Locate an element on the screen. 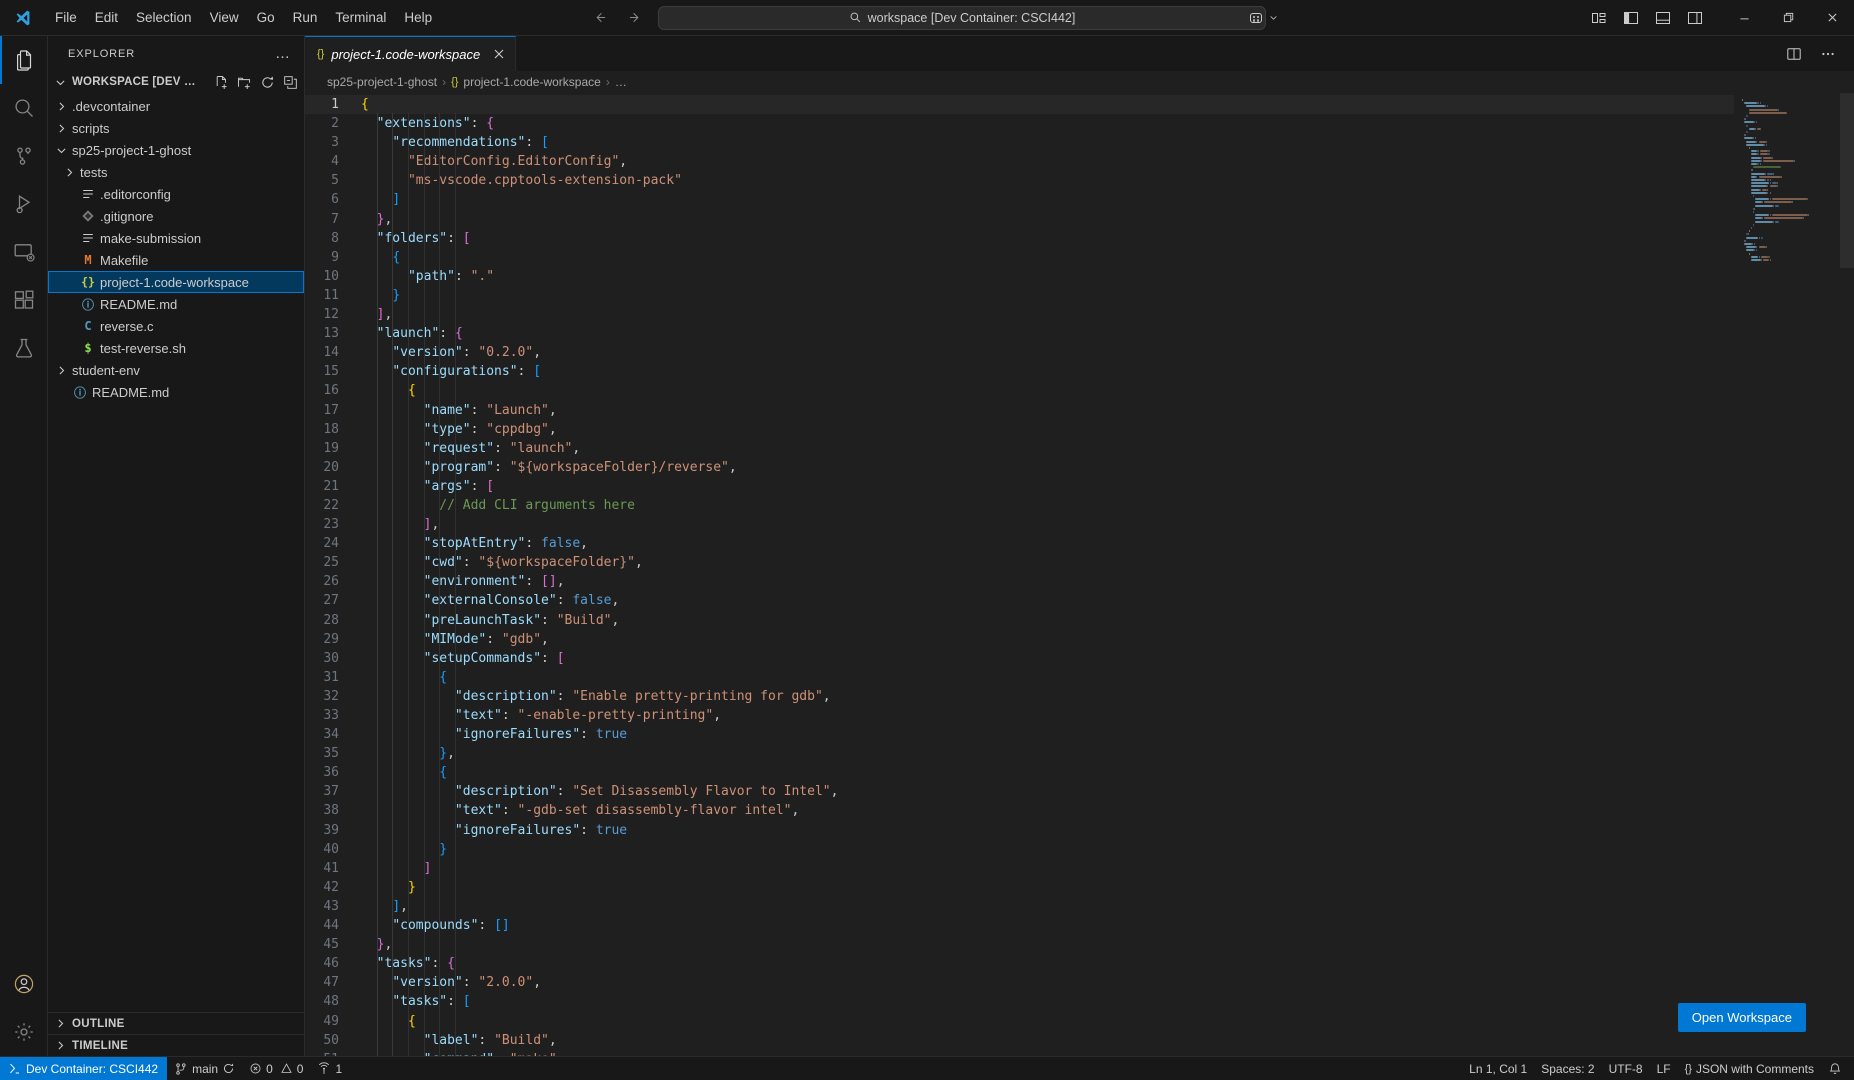 The width and height of the screenshot is (1854, 1080). tree-item-label: .gitignore is located at coordinates (127, 216).